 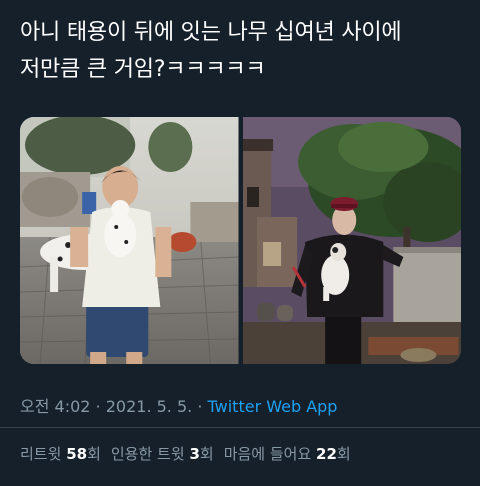 I want to click on tweet-meta: 오전 4:02 · 2021. 5. 5. · Twitter Web App, so click(x=178, y=405).